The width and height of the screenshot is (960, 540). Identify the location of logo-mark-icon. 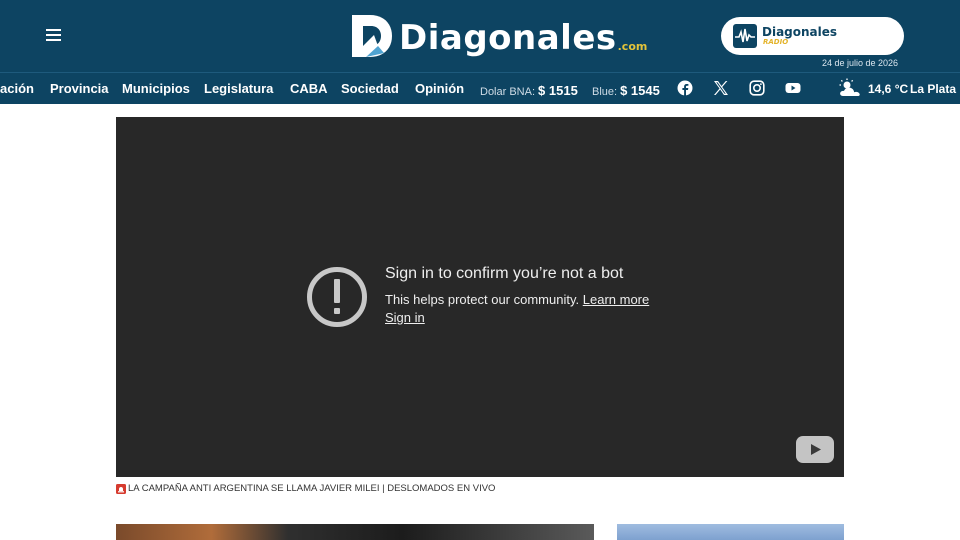
(372, 36).